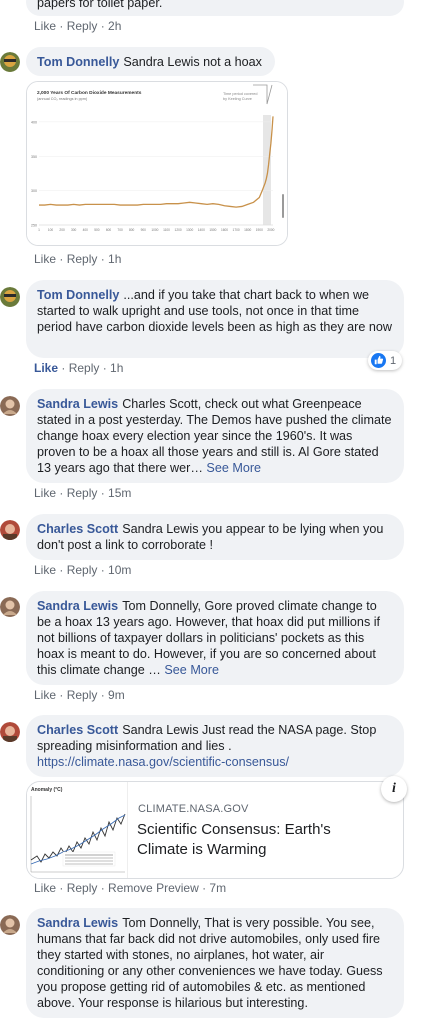 This screenshot has height=1020, width=426. What do you see at coordinates (224, 230) in the screenshot?
I see `x-tick-label: 1600` at bounding box center [224, 230].